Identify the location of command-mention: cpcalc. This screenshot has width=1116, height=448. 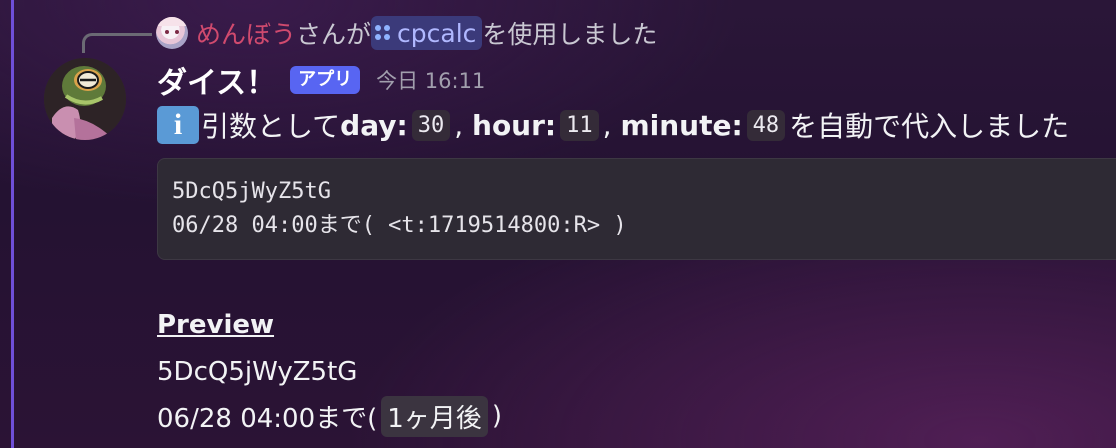
(427, 33).